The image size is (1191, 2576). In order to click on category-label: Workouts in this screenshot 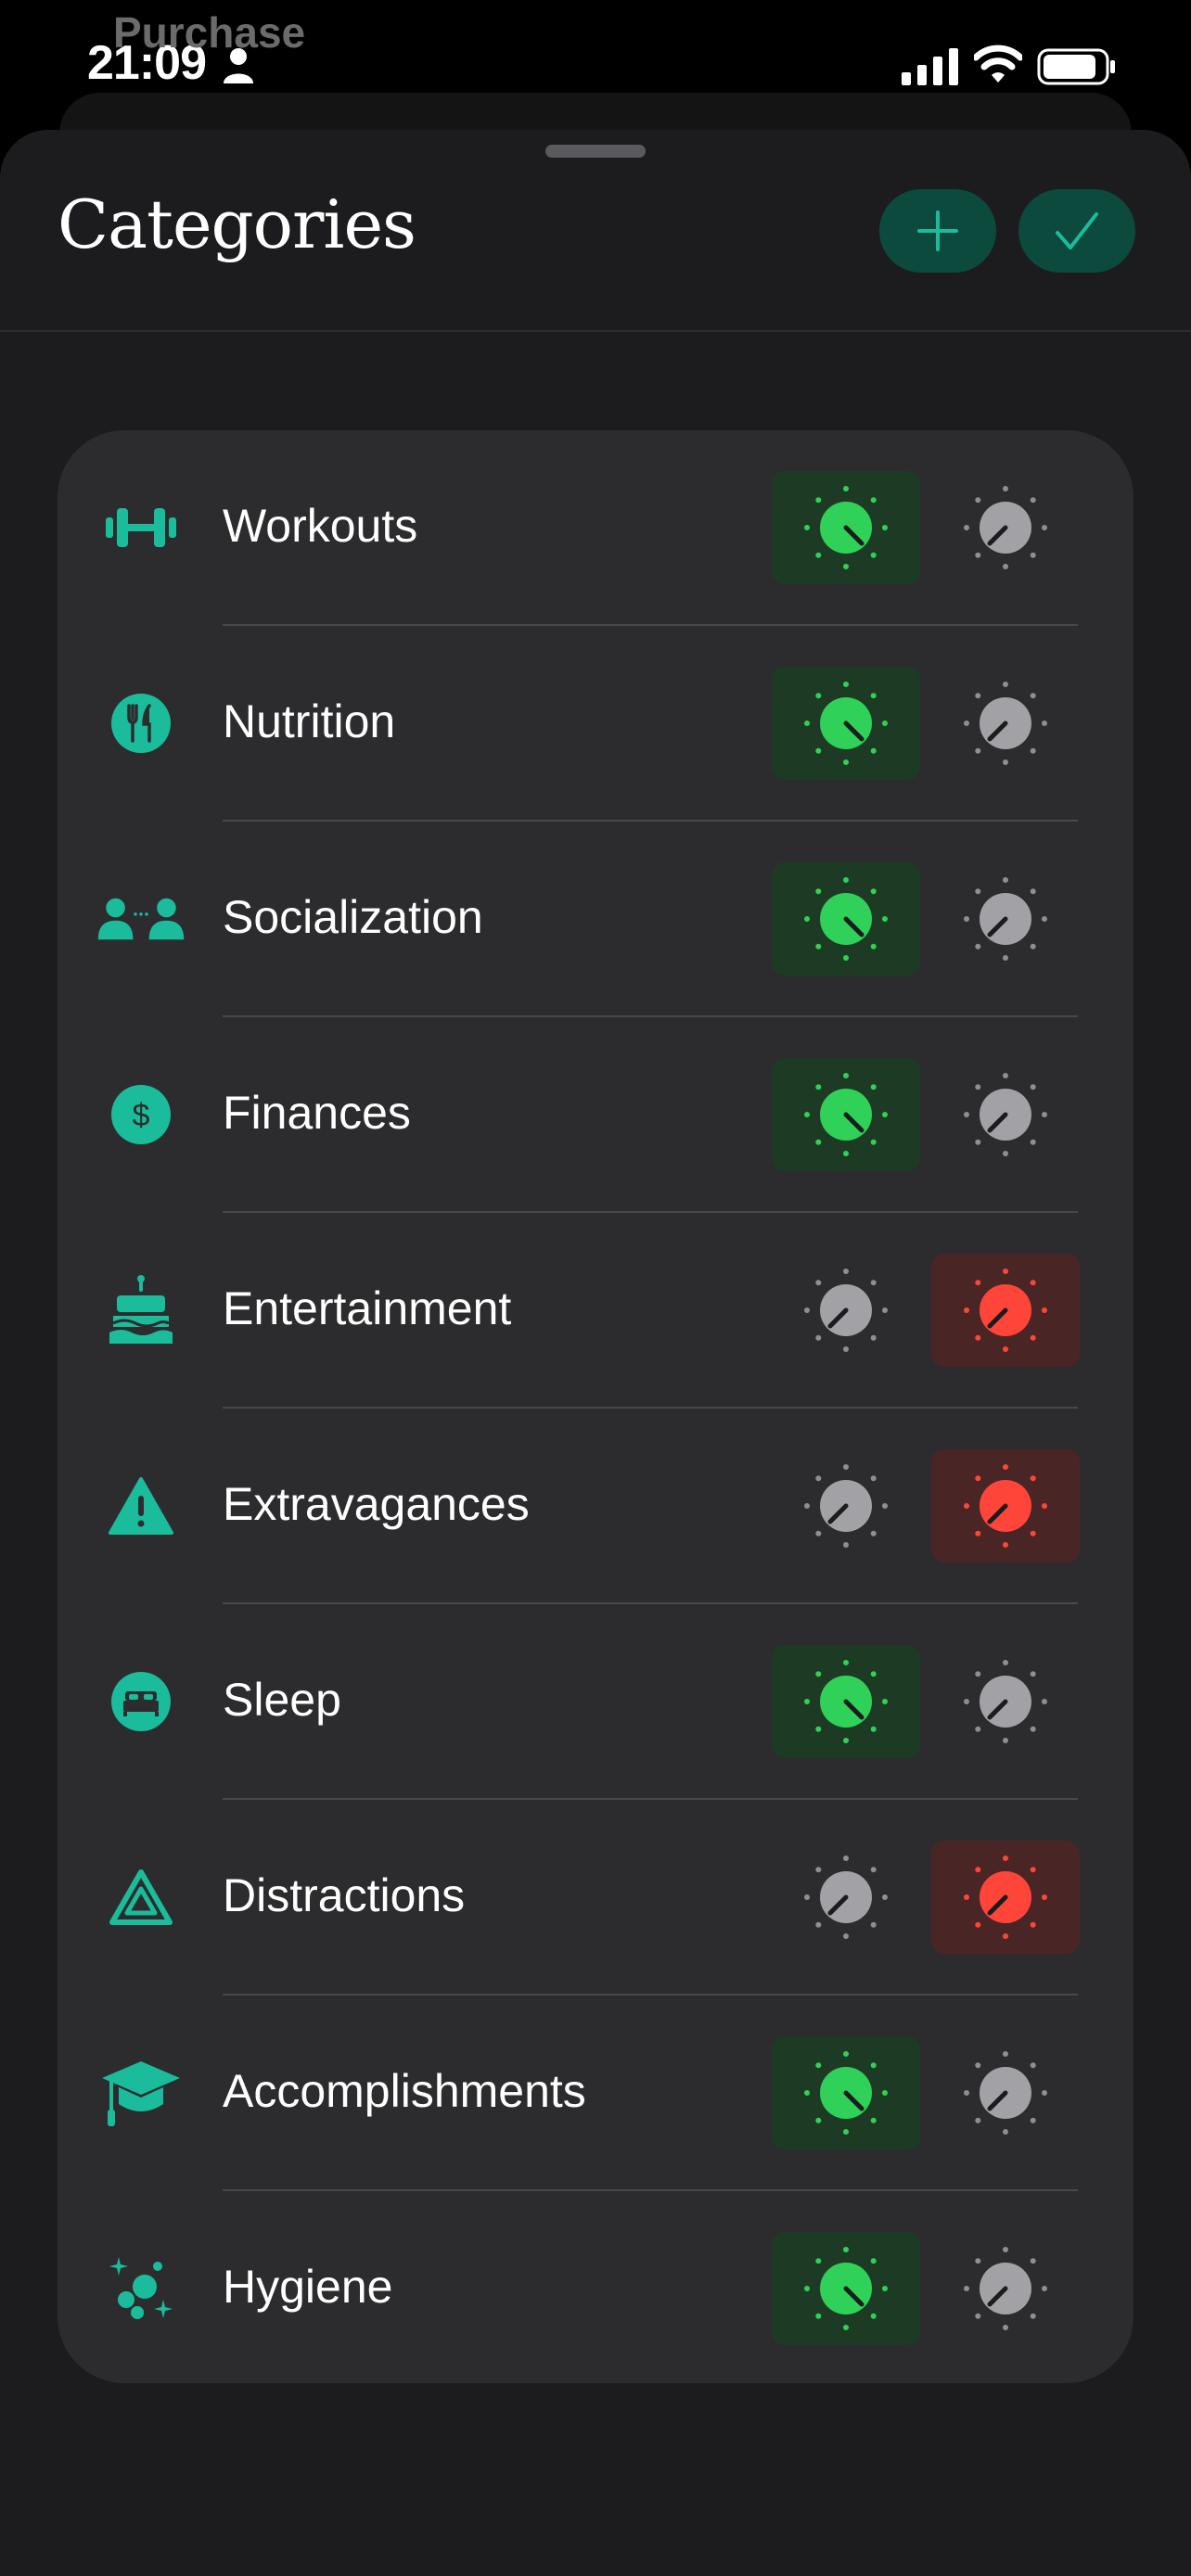, I will do `click(321, 526)`.